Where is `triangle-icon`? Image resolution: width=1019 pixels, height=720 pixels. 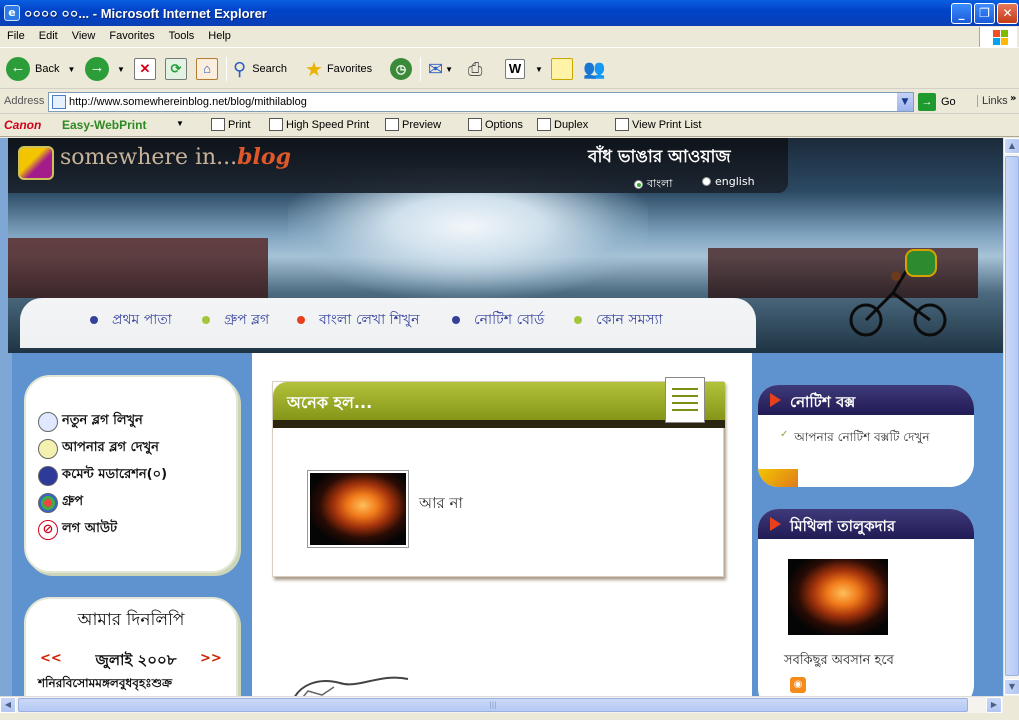 triangle-icon is located at coordinates (775, 524).